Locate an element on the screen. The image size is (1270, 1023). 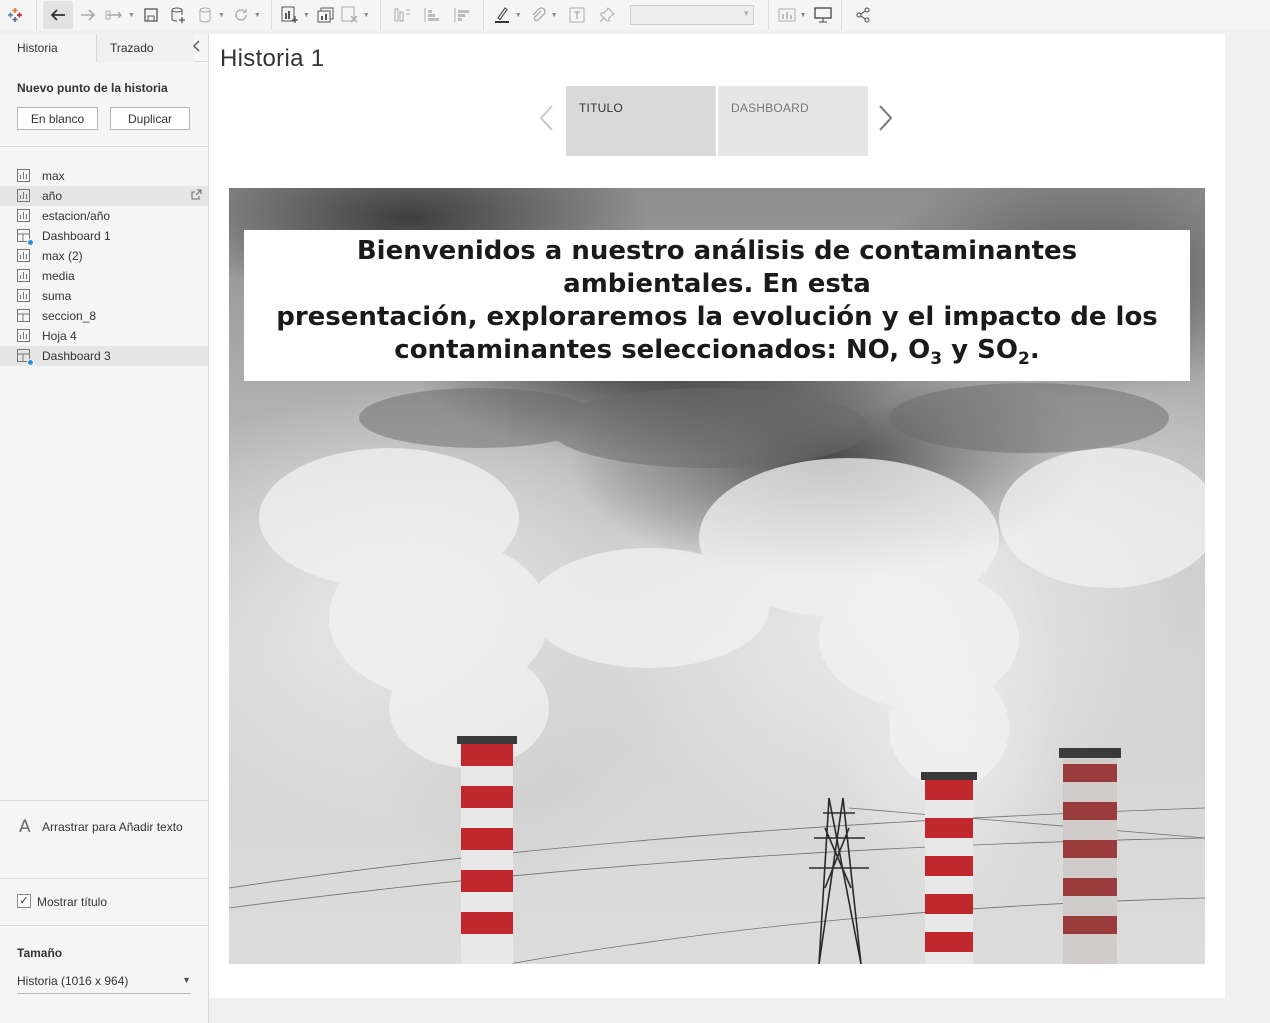
show-me-dropdown-icon: ▼ is located at coordinates (803, 15).